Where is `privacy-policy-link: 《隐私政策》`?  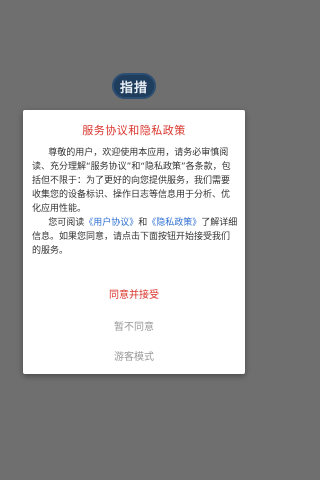 privacy-policy-link: 《隐私政策》 is located at coordinates (174, 223).